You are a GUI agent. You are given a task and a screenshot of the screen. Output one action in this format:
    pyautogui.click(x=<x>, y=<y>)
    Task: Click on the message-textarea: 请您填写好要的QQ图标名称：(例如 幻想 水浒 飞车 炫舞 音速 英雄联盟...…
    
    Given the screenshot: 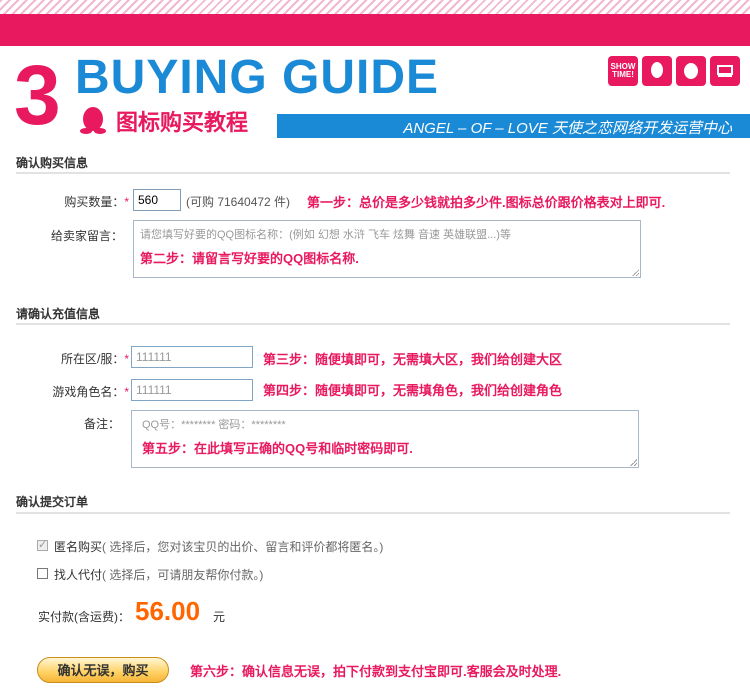 What is the action you would take?
    pyautogui.click(x=387, y=249)
    